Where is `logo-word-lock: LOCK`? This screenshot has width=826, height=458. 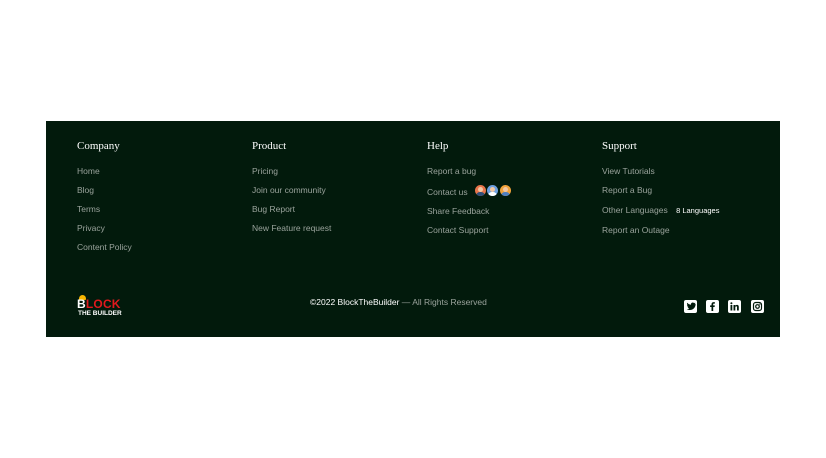 logo-word-lock: LOCK is located at coordinates (103, 304).